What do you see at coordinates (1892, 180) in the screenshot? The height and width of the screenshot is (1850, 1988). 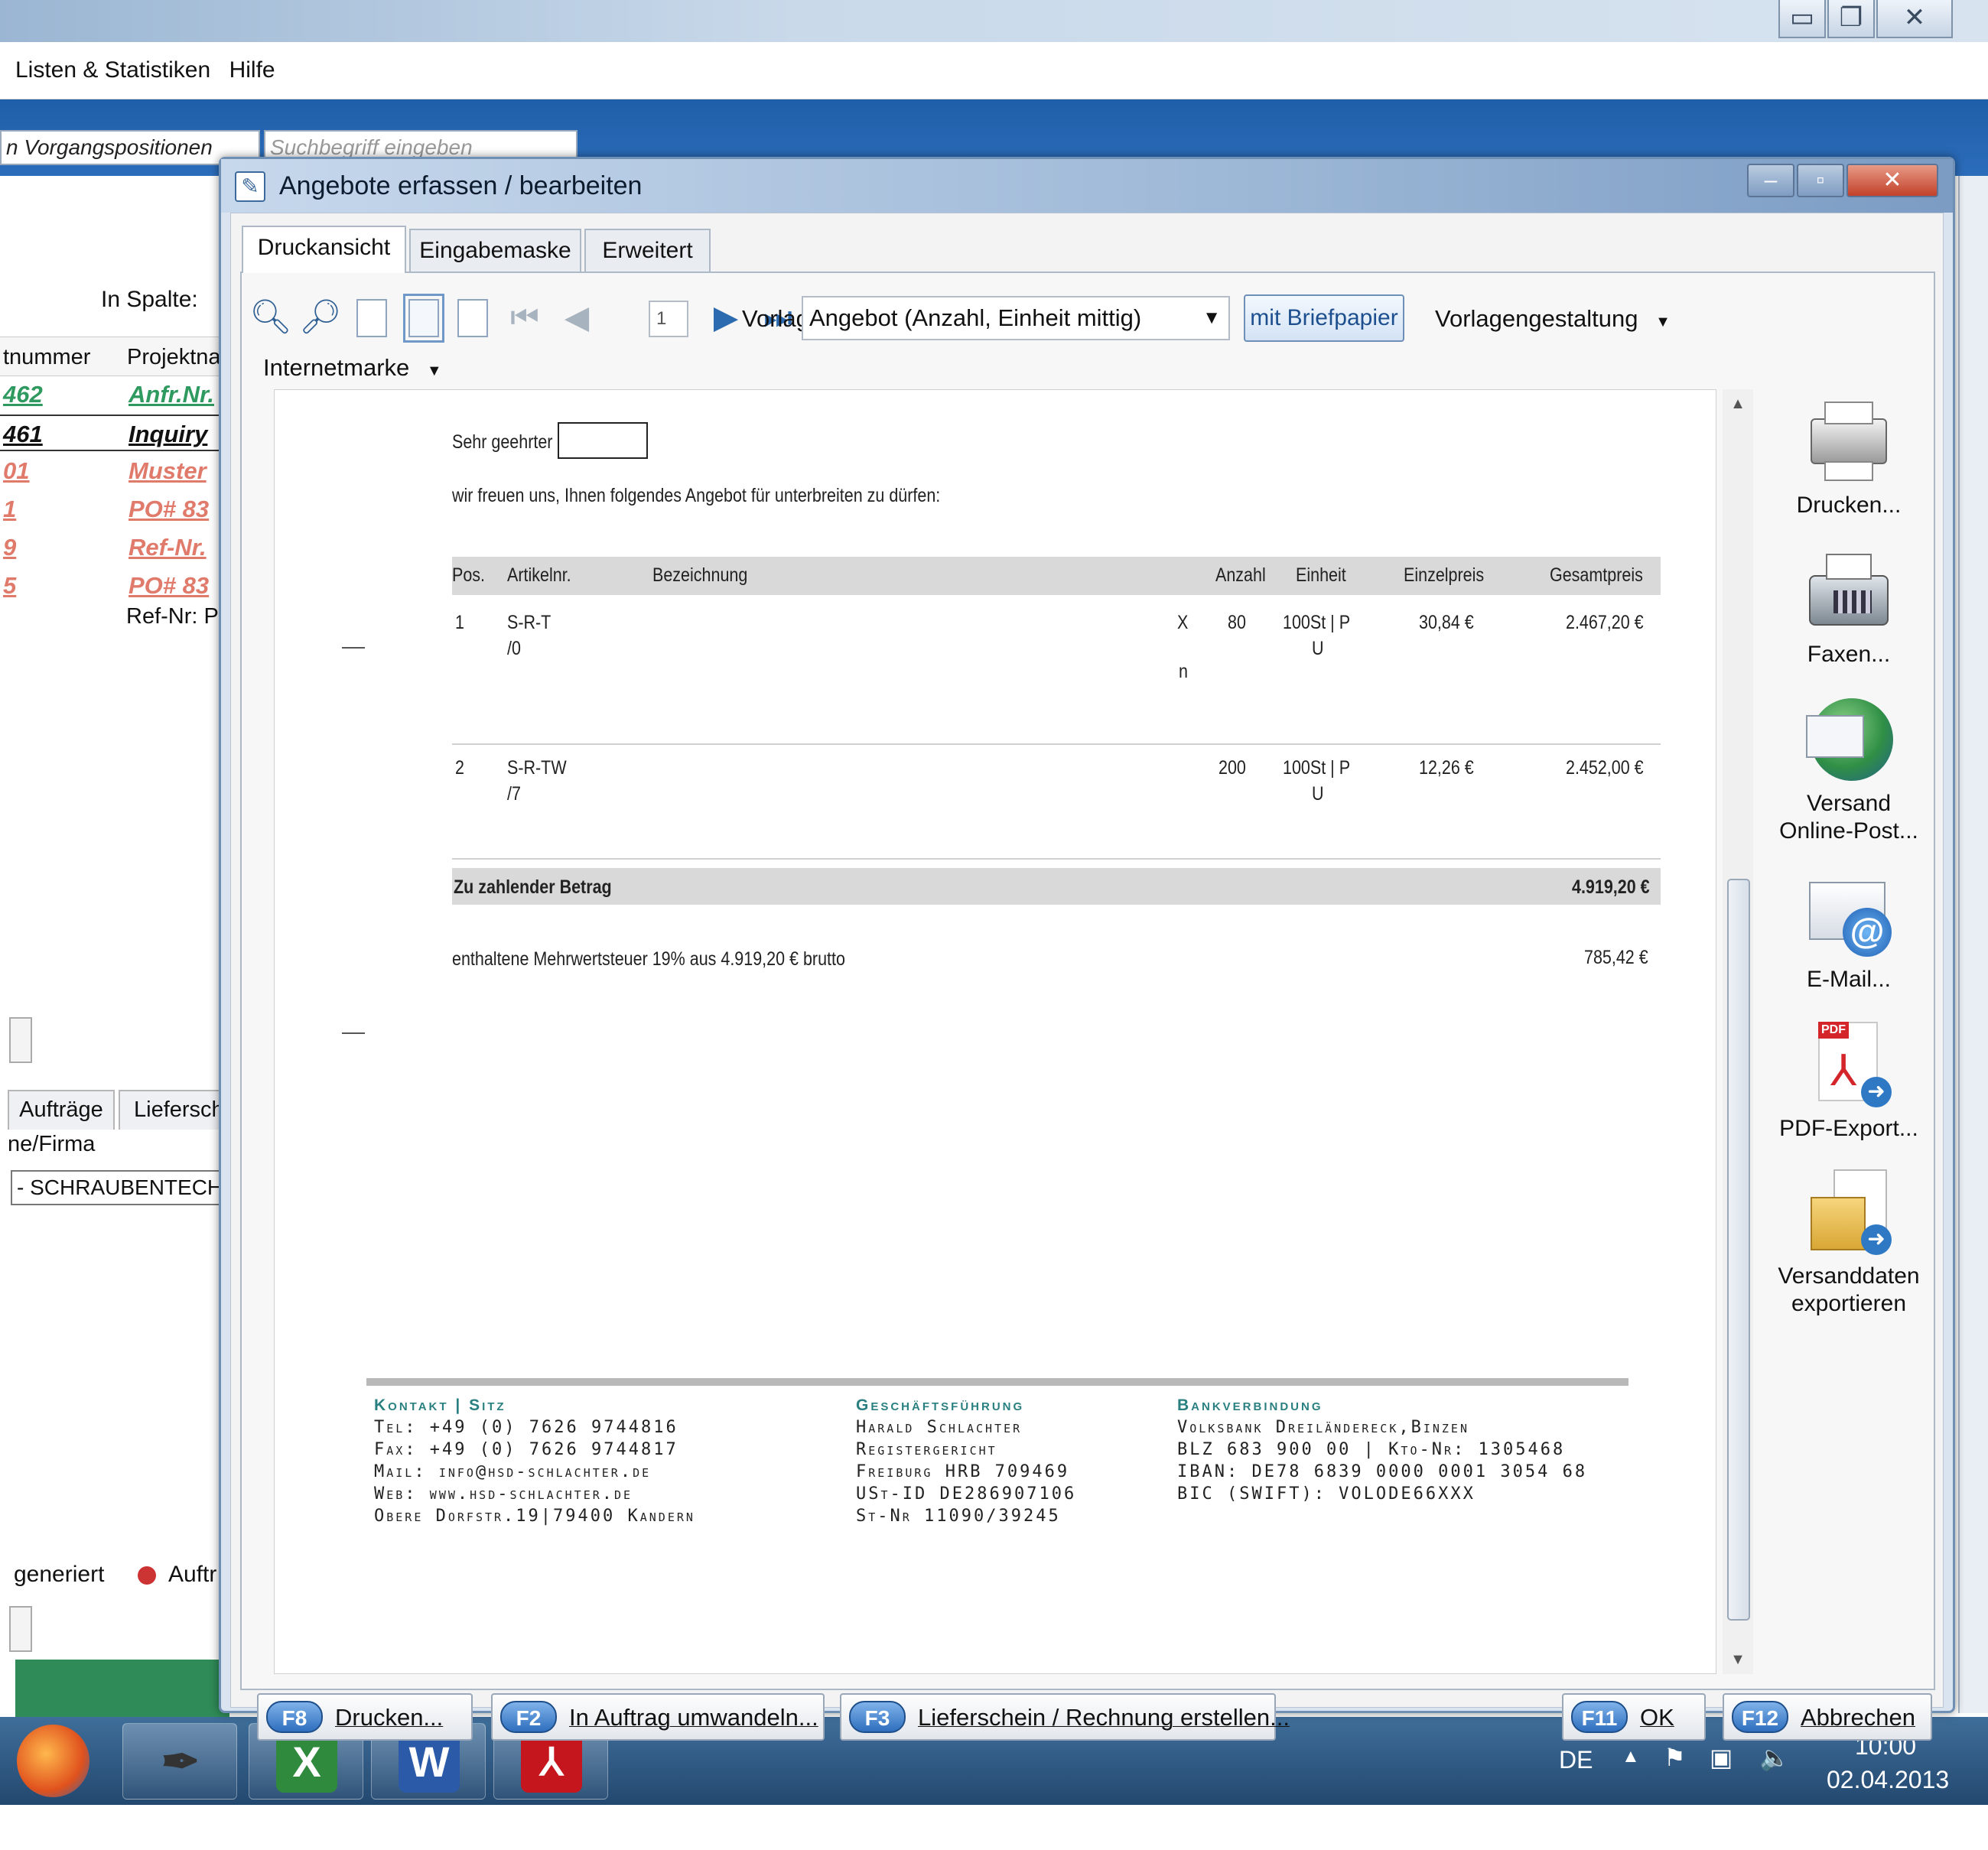 I see `dialog-close-button: ✕` at bounding box center [1892, 180].